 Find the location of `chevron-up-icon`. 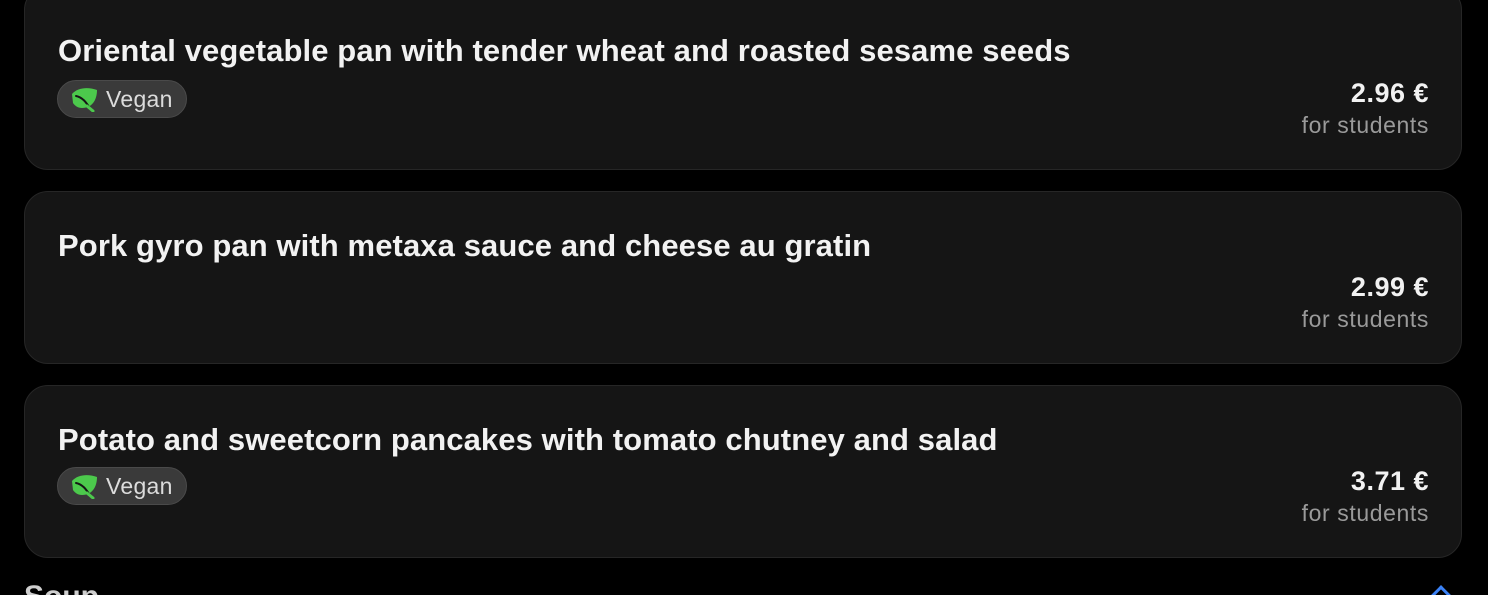

chevron-up-icon is located at coordinates (1441, 590).